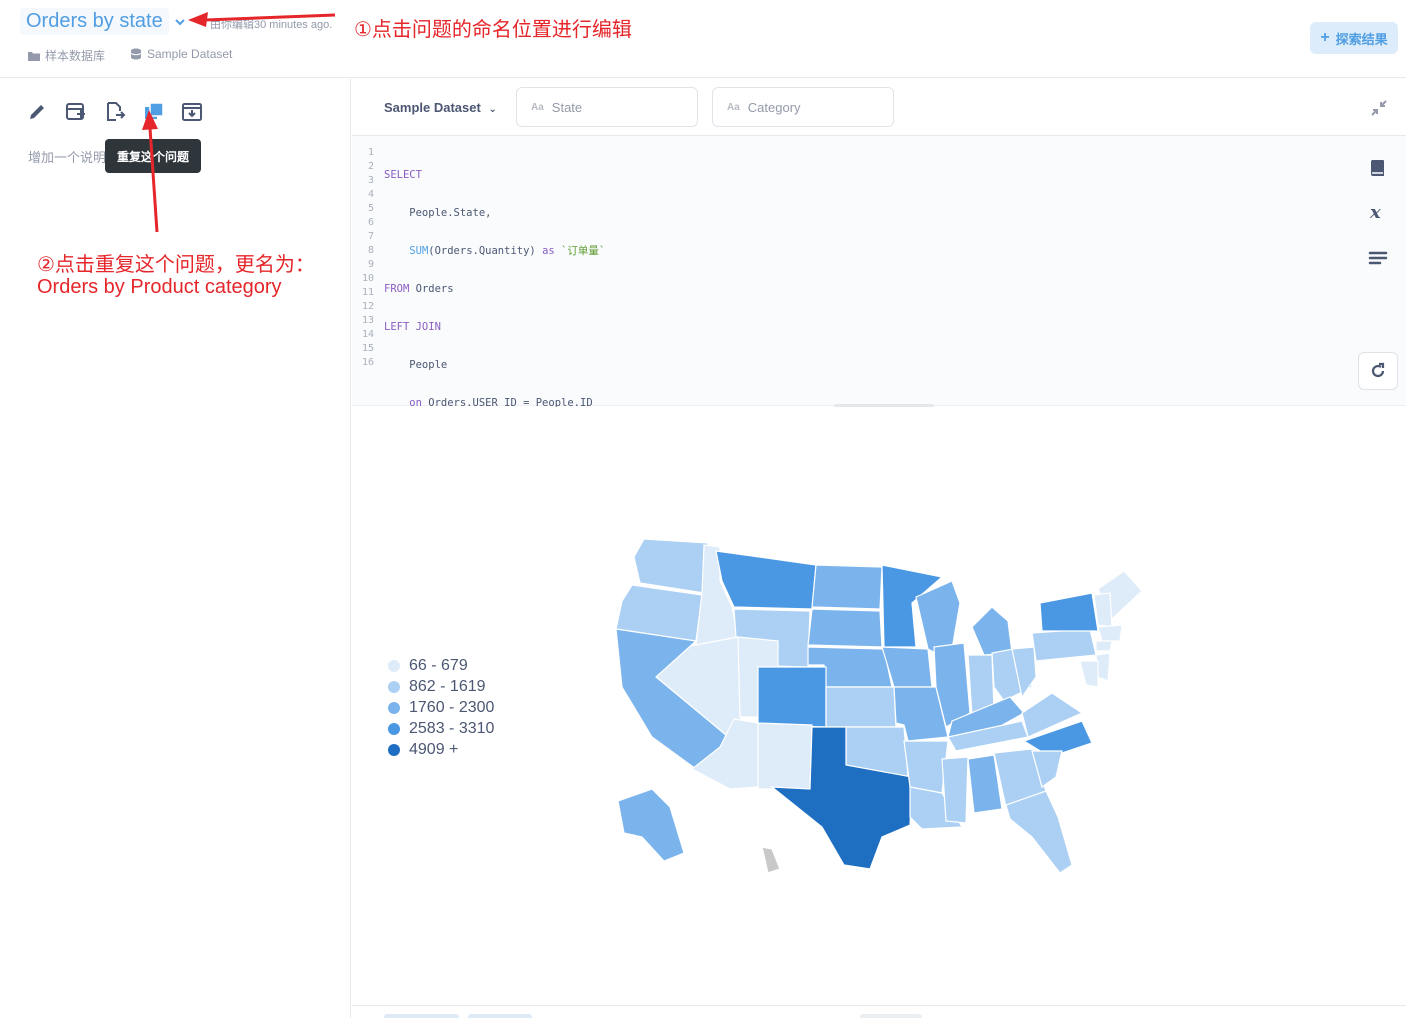  I want to click on database-picker-label: Sample Dataset, so click(432, 107).